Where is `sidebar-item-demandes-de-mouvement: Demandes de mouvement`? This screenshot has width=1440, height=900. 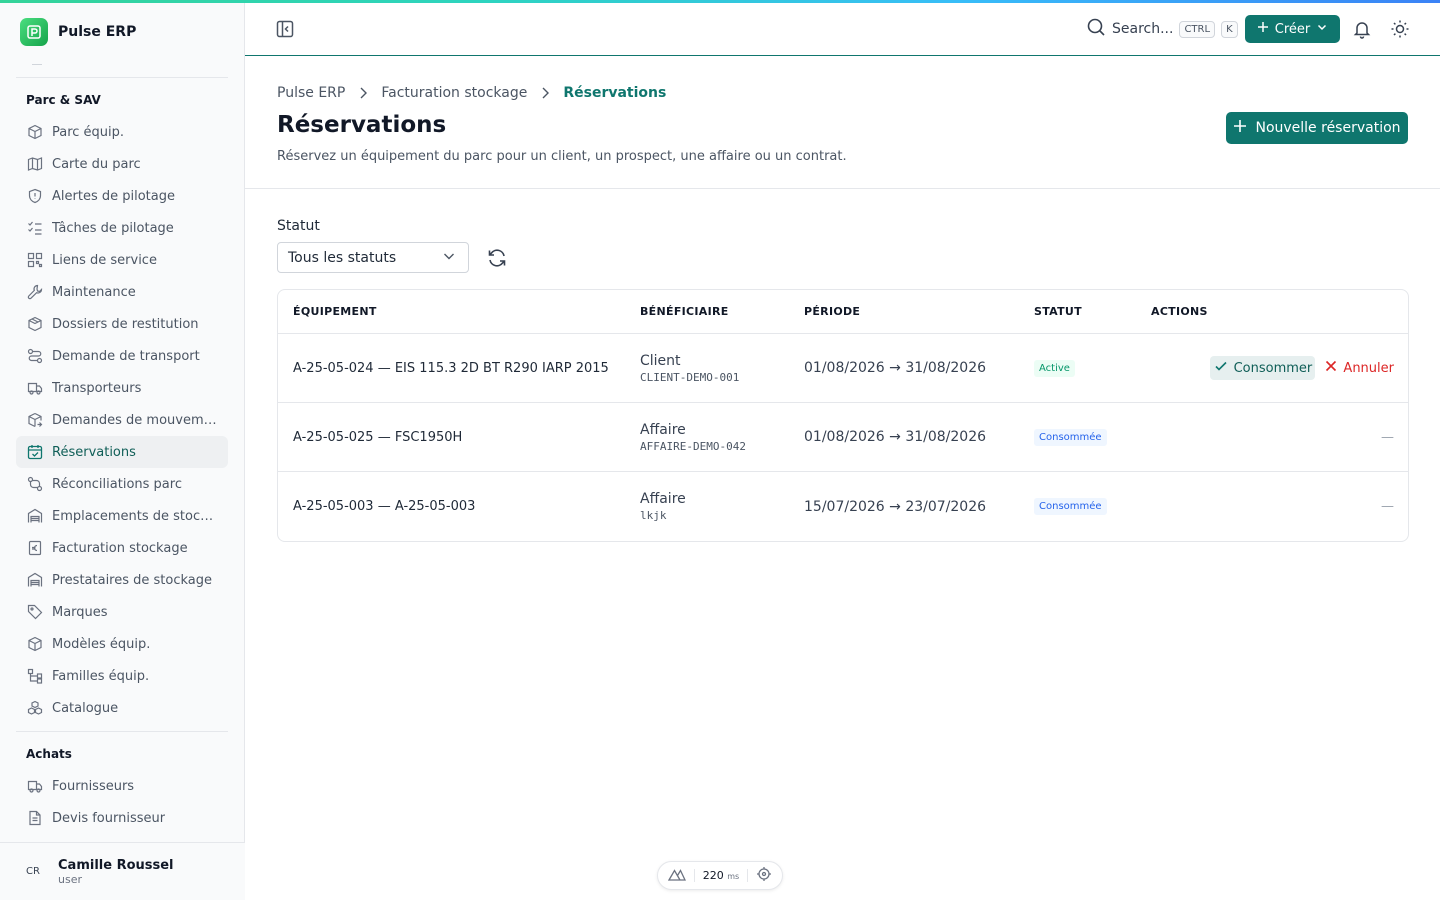 sidebar-item-demandes-de-mouvement: Demandes de mouvement is located at coordinates (122, 420).